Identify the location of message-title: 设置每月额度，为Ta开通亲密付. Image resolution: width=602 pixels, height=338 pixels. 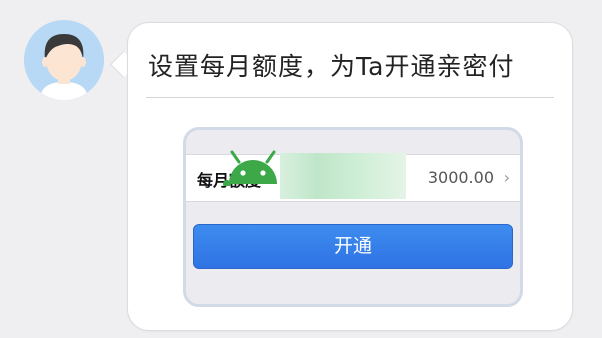
(331, 66).